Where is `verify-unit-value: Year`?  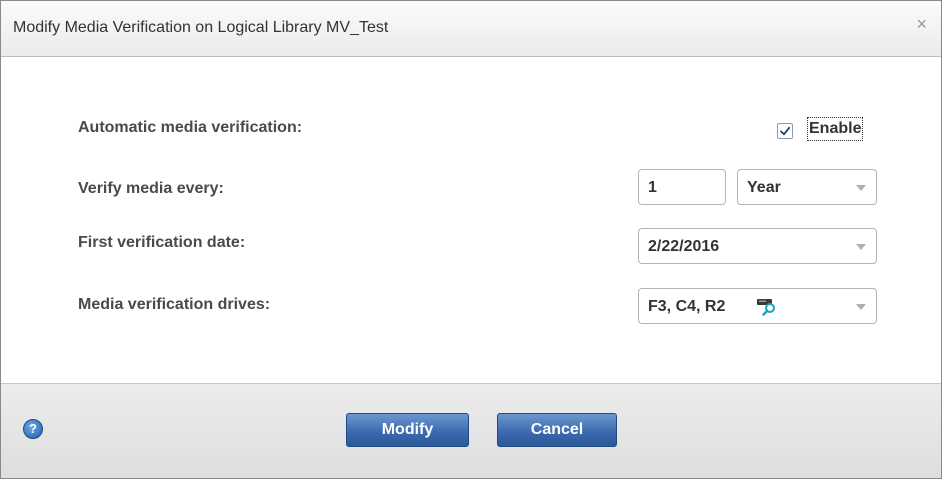 verify-unit-value: Year is located at coordinates (764, 187).